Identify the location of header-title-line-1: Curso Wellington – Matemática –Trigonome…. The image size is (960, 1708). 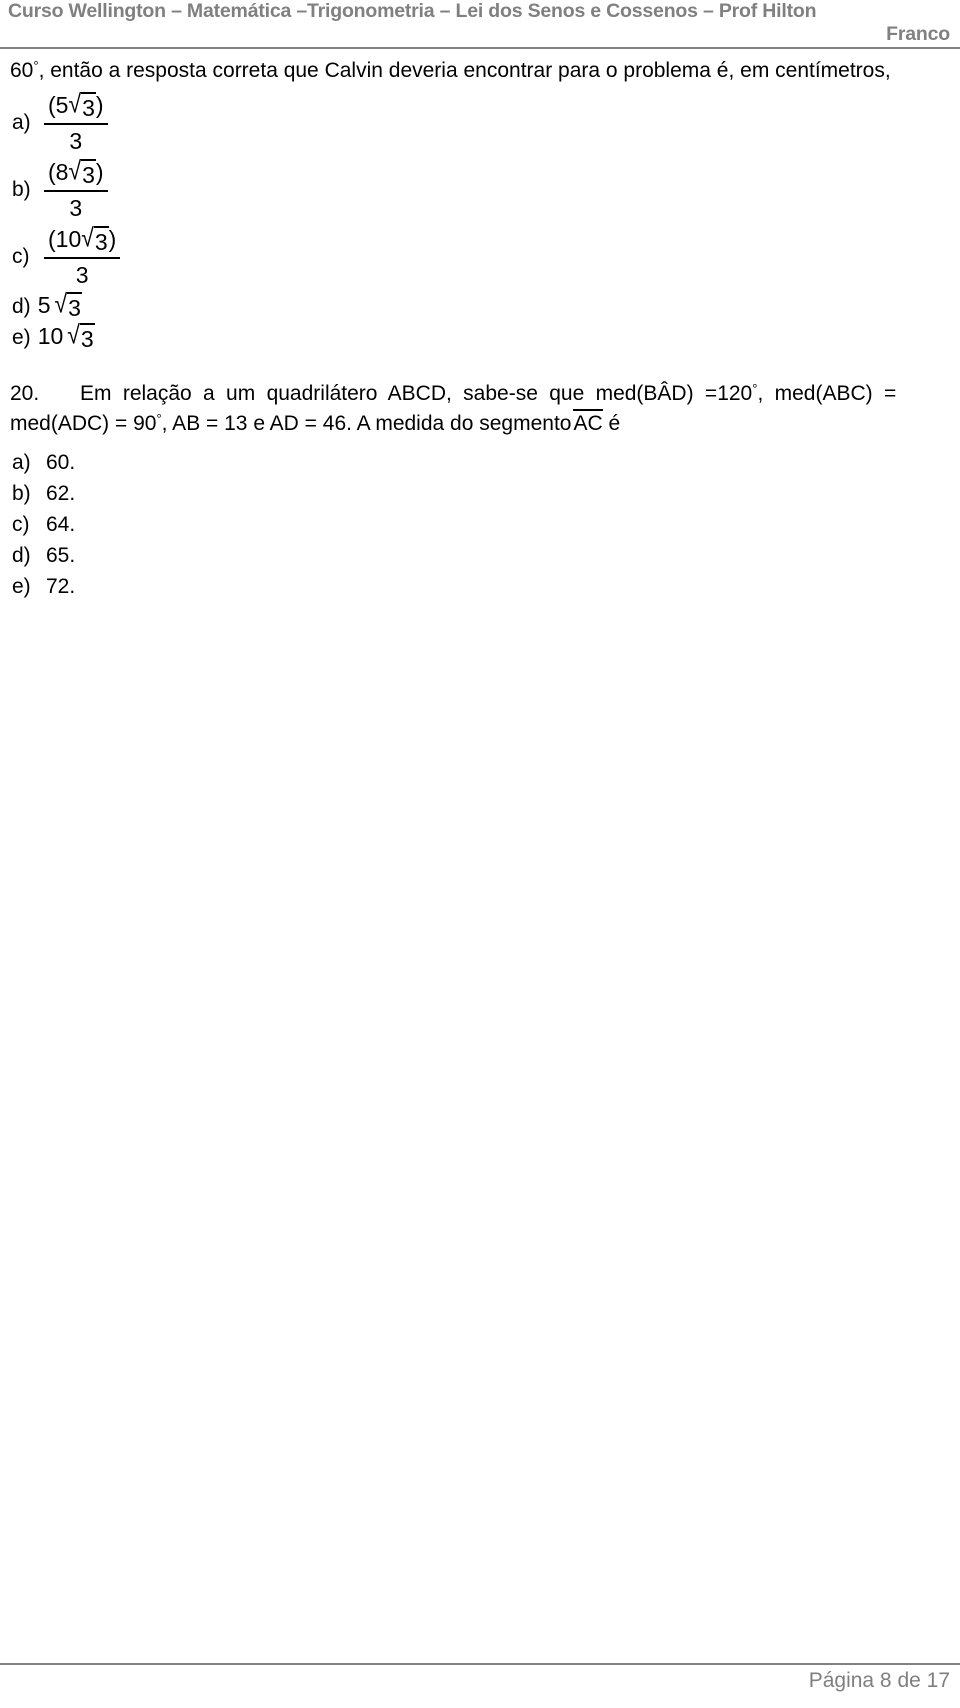
(412, 11).